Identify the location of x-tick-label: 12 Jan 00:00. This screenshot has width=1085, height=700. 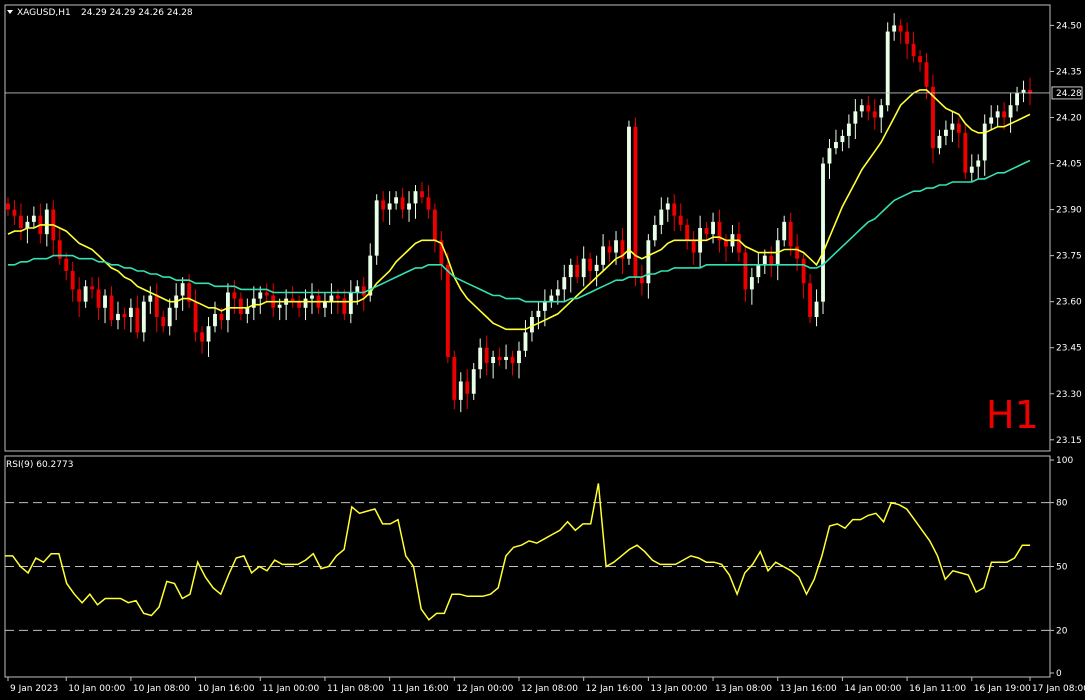
(484, 689).